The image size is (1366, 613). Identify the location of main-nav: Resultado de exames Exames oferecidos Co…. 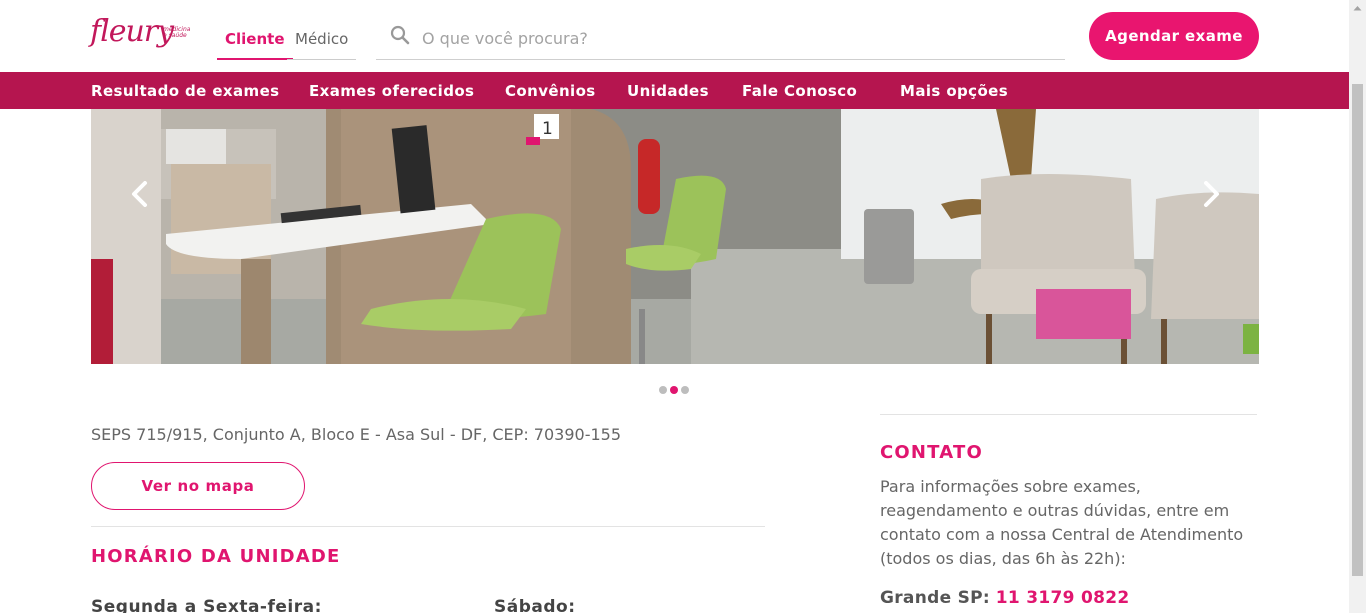
(674, 90).